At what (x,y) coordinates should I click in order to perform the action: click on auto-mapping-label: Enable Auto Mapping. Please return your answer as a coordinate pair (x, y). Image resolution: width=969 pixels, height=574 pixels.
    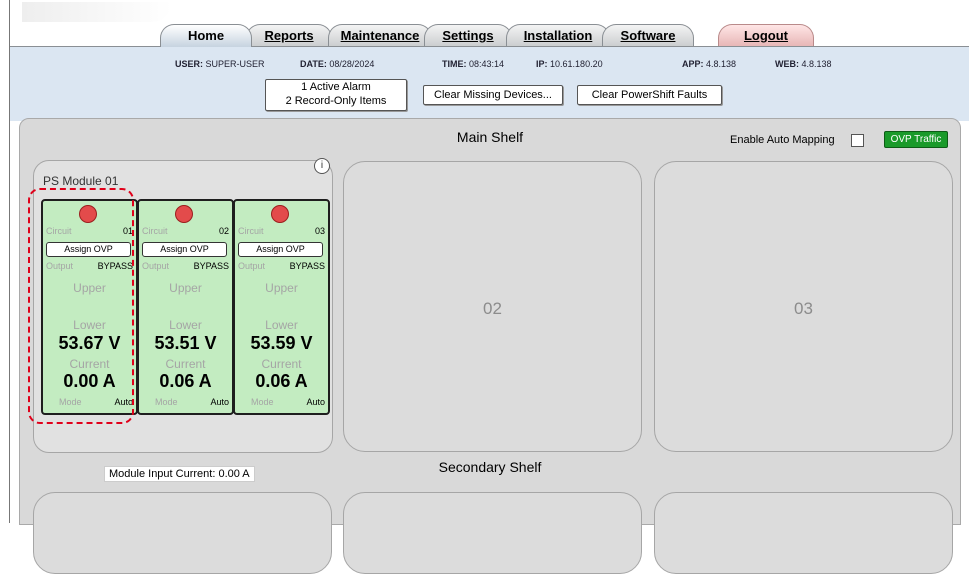
    Looking at the image, I should click on (782, 140).